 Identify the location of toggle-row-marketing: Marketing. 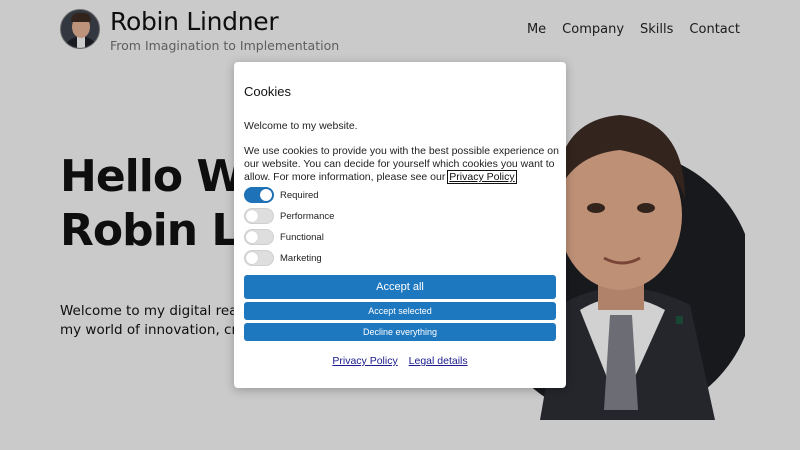
(283, 258).